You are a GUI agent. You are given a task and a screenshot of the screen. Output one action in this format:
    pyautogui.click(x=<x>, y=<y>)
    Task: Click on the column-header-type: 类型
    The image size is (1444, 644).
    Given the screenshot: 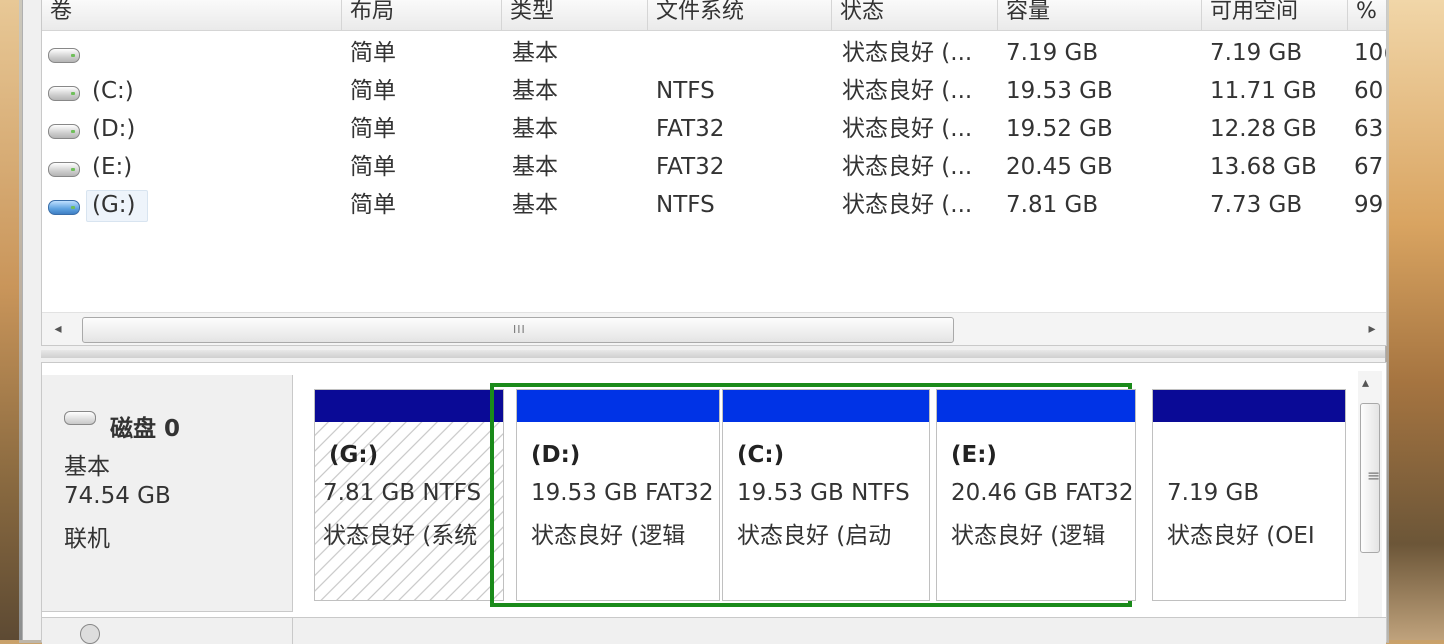 What is the action you would take?
    pyautogui.click(x=575, y=15)
    